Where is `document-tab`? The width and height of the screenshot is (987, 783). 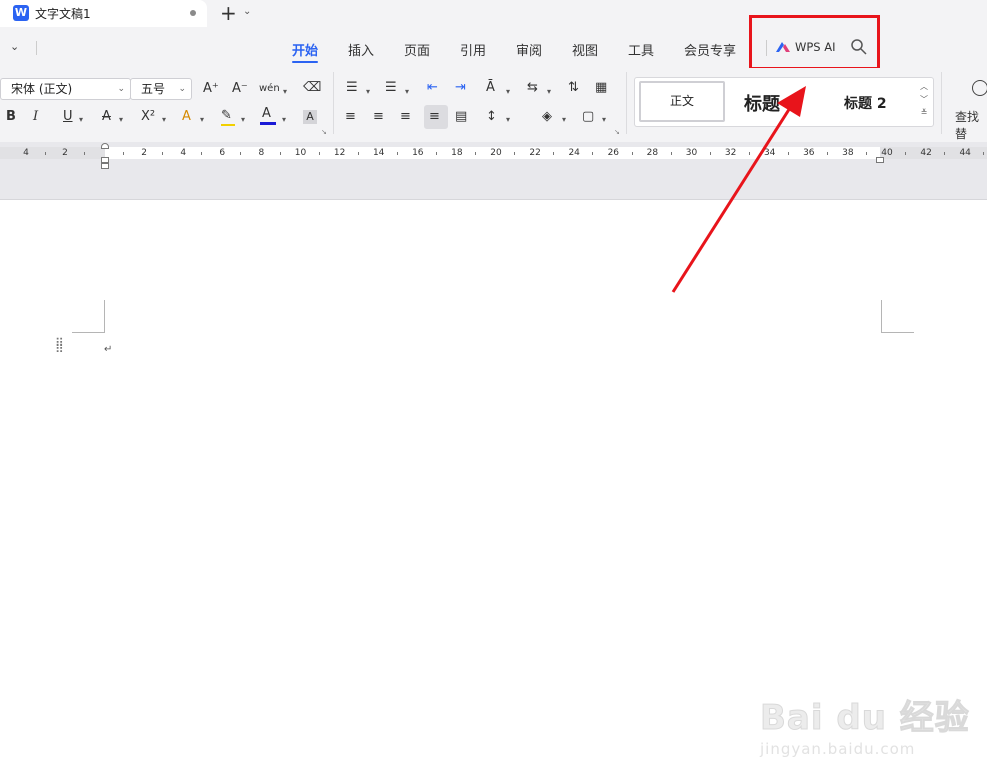 document-tab is located at coordinates (103, 13).